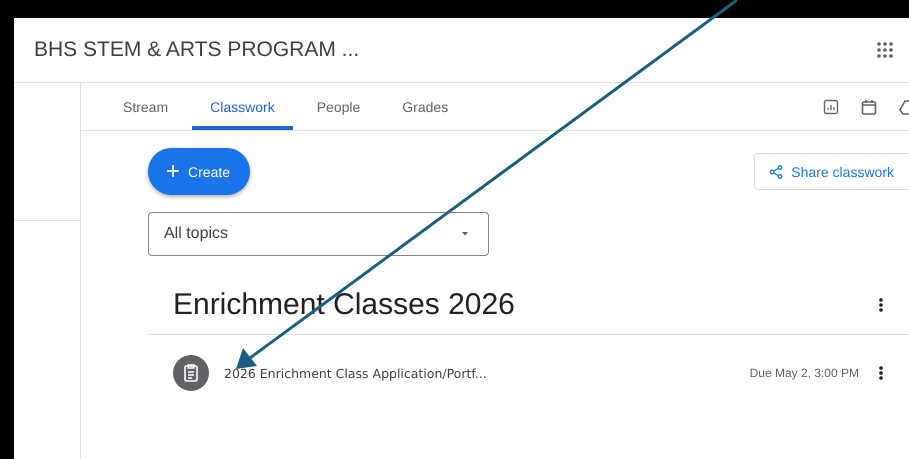  I want to click on topic-dropdown: All topics, so click(318, 234).